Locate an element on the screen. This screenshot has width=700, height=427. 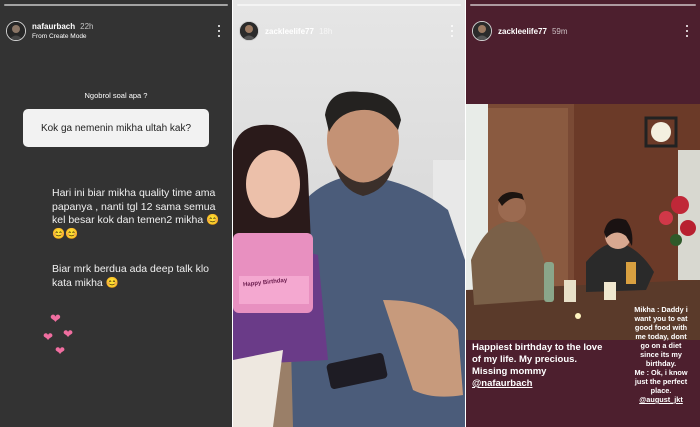
quote-line: Me : Ok, i know is located at coordinates (661, 372).